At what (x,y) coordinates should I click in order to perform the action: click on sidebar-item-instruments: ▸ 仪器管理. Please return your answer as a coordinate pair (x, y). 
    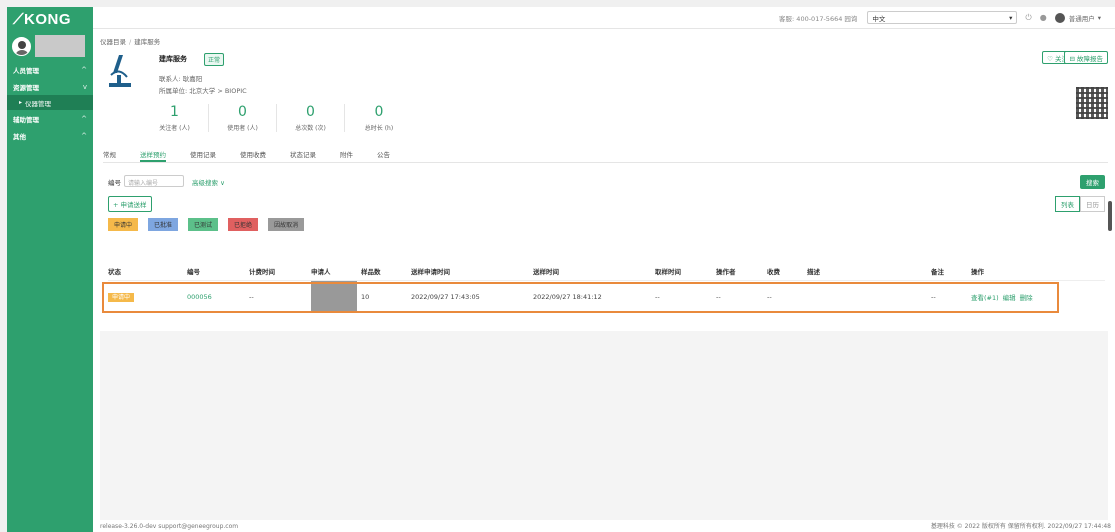
    Looking at the image, I should click on (50, 102).